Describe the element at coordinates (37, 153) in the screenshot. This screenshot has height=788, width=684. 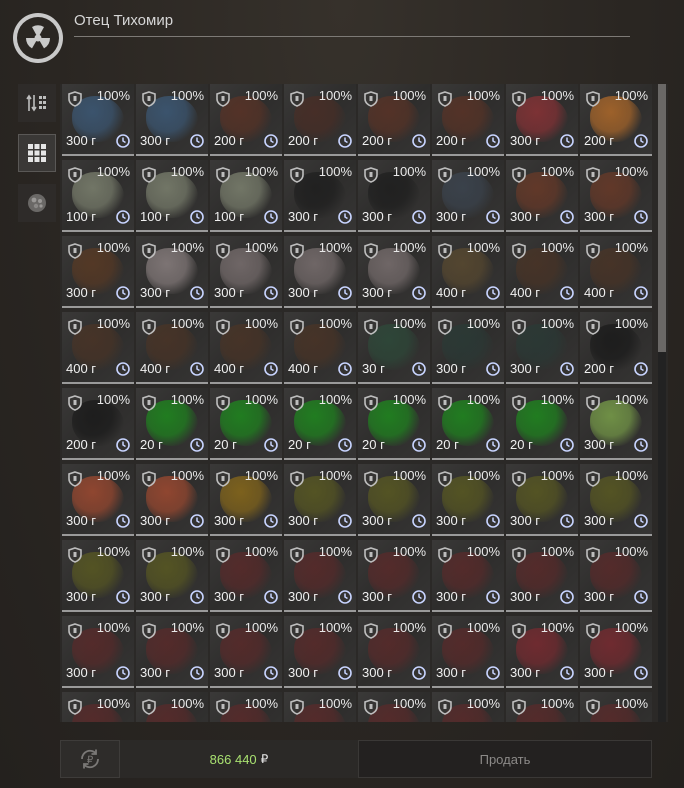
I see `grid-view-button` at that location.